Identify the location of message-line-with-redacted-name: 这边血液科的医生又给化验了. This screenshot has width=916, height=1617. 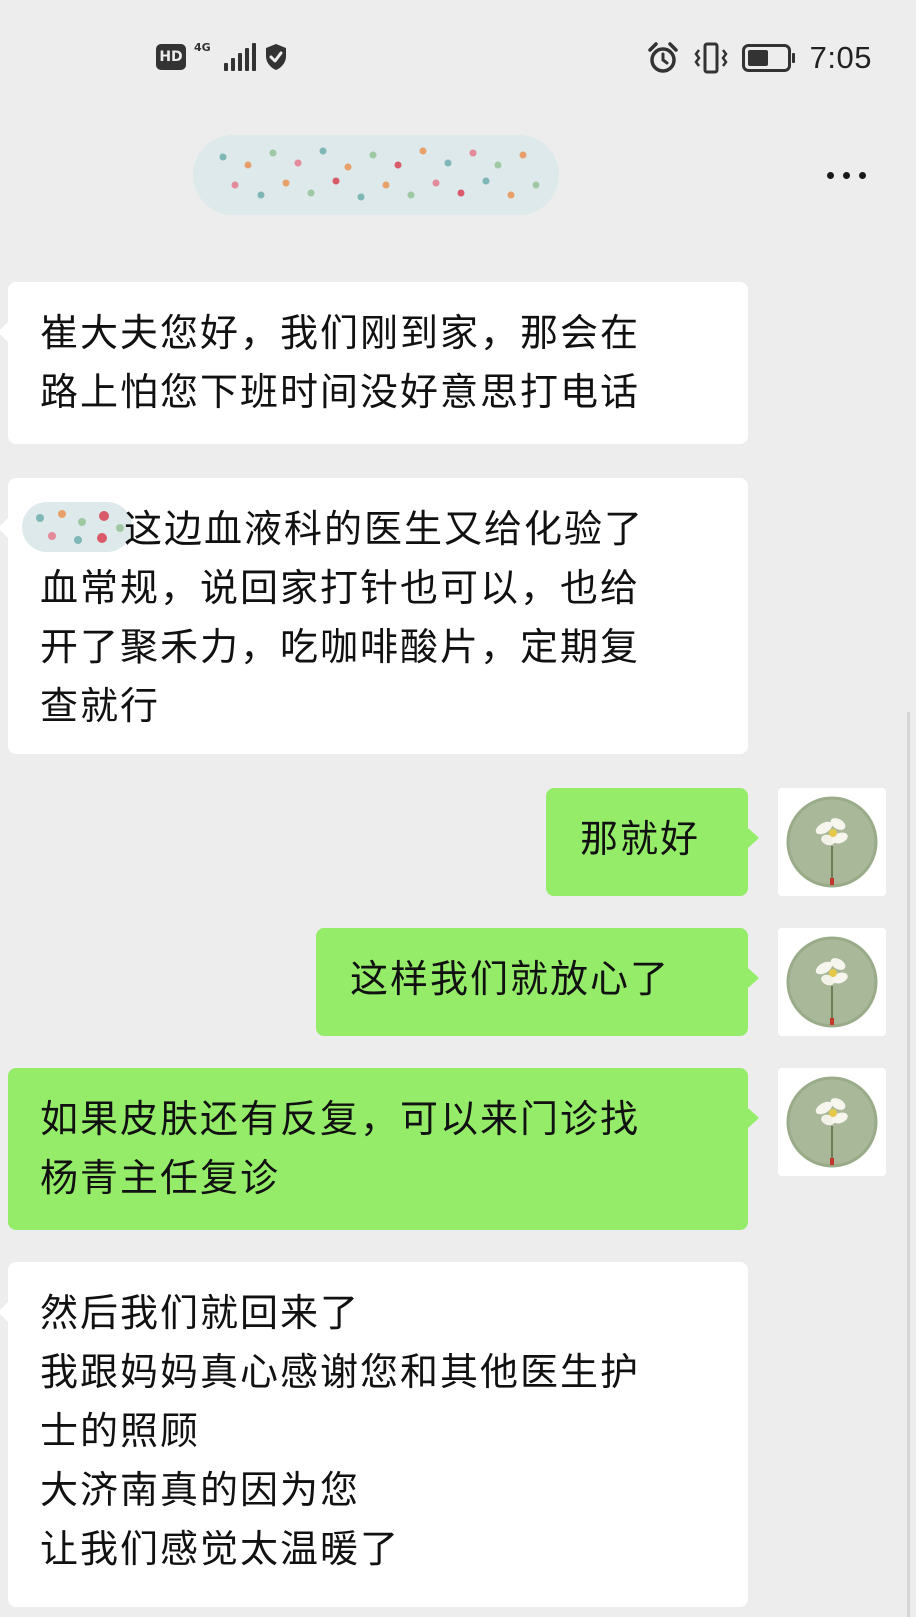
(373, 529).